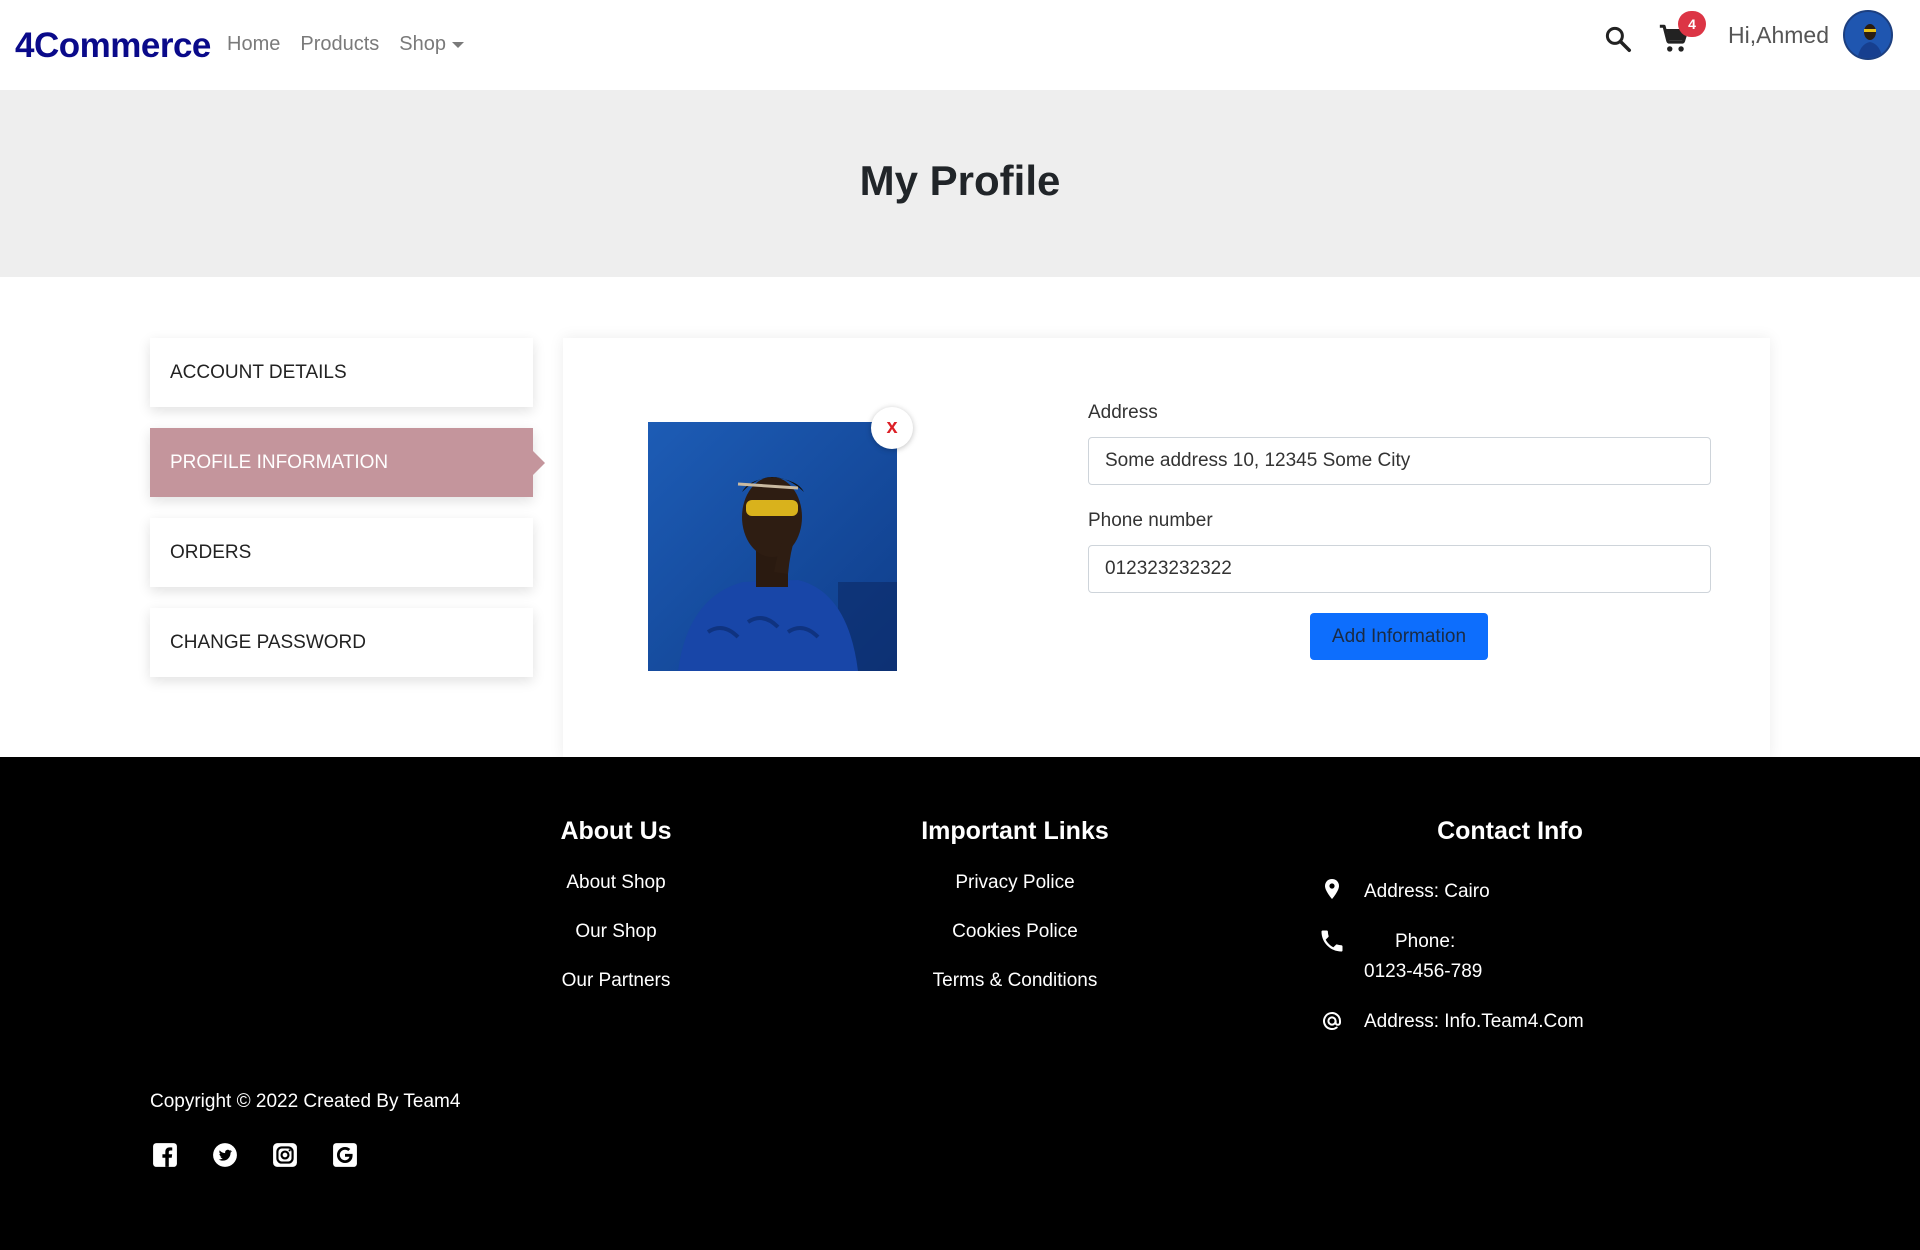 This screenshot has height=1250, width=1920. I want to click on nav-link-products: Products, so click(339, 44).